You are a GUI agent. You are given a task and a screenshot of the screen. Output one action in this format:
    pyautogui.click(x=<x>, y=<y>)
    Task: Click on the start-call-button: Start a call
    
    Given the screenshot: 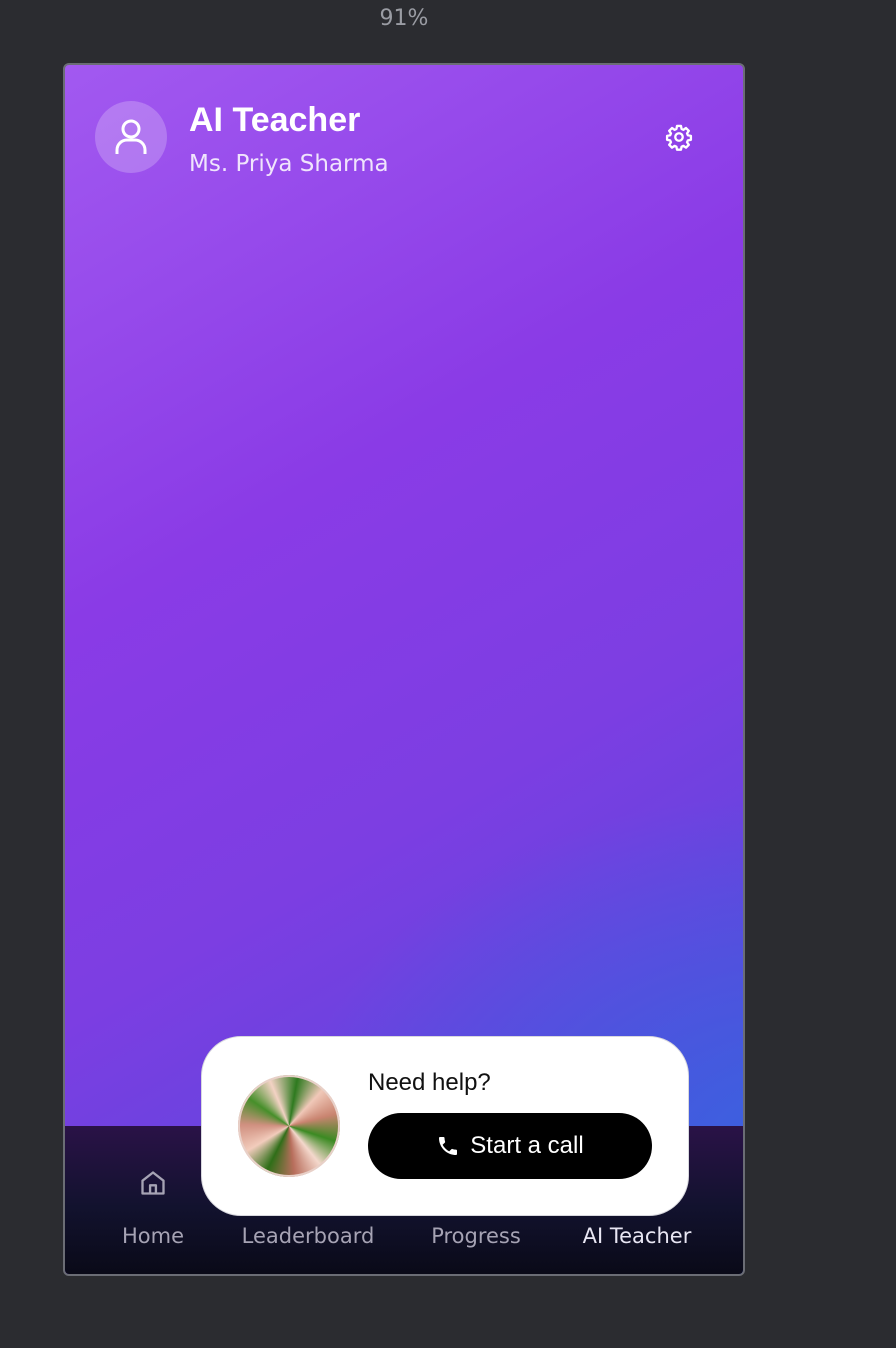 What is the action you would take?
    pyautogui.click(x=510, y=1146)
    